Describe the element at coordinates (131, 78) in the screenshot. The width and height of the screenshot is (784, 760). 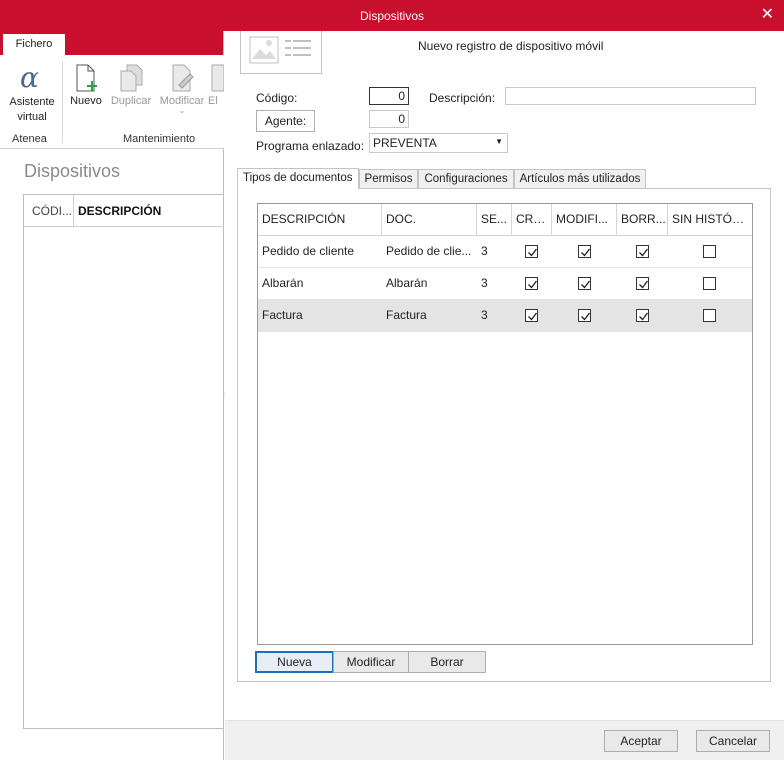
I see `duplicate-icon` at that location.